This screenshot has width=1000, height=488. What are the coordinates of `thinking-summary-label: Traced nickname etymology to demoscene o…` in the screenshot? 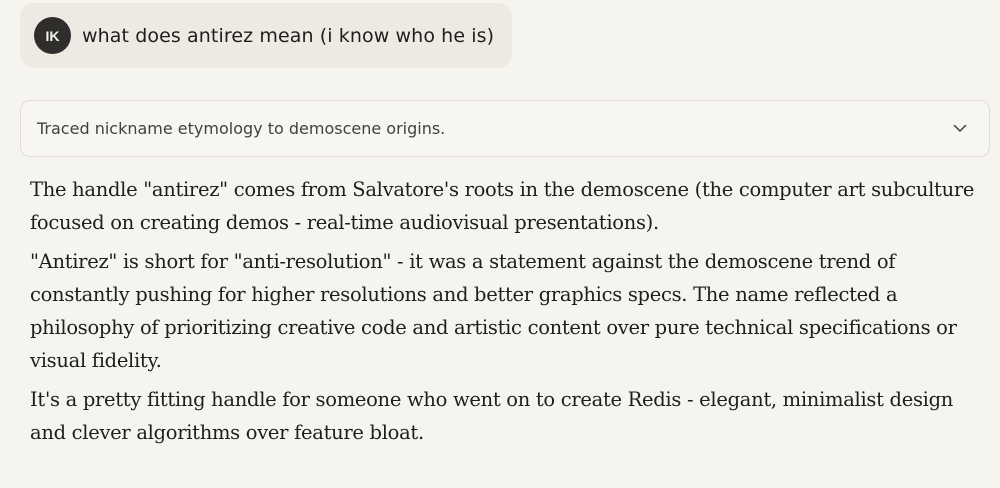 It's located at (241, 128).